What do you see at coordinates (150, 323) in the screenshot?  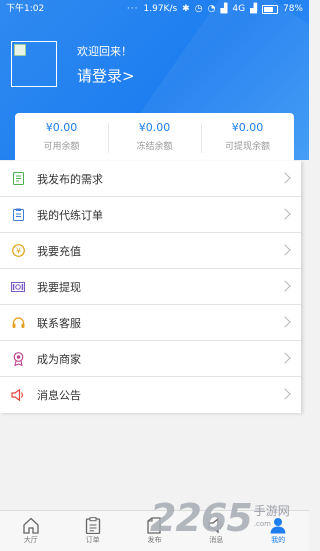 I see `menu-item-customer-service: 联系客服` at bounding box center [150, 323].